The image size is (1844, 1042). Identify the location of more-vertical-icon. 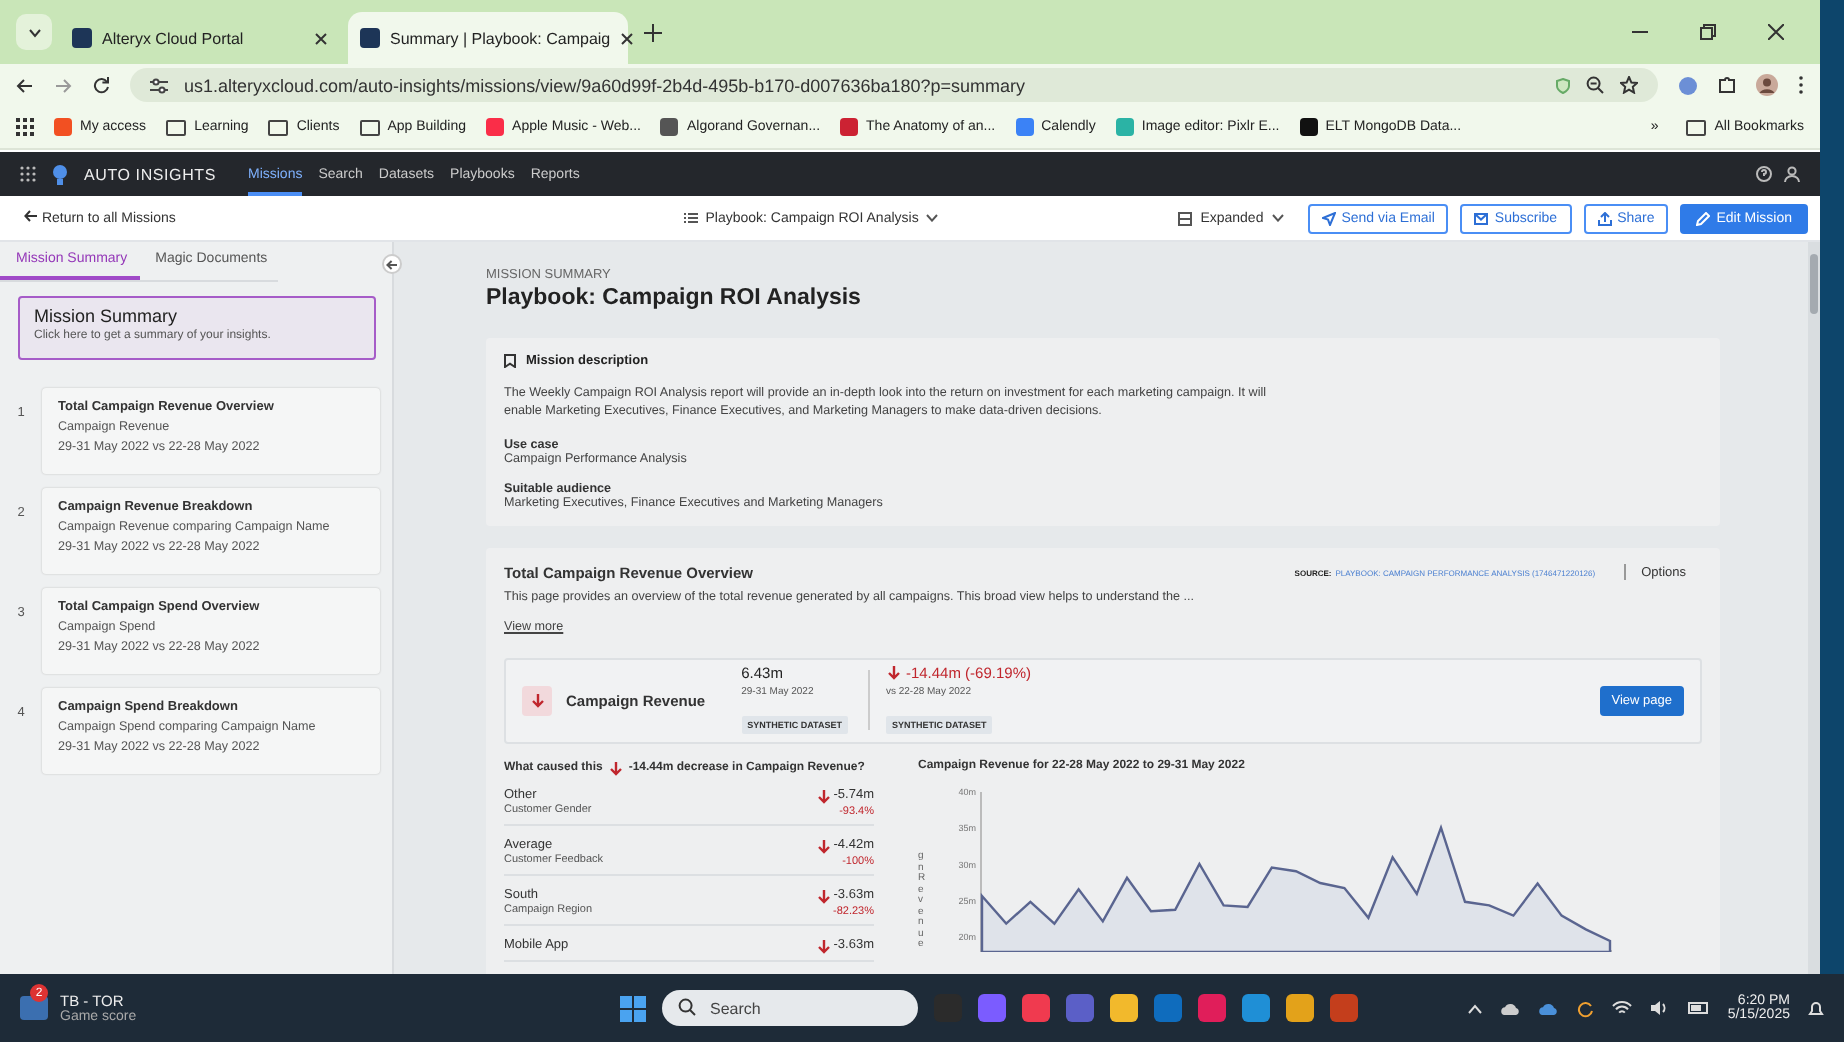
(1801, 85).